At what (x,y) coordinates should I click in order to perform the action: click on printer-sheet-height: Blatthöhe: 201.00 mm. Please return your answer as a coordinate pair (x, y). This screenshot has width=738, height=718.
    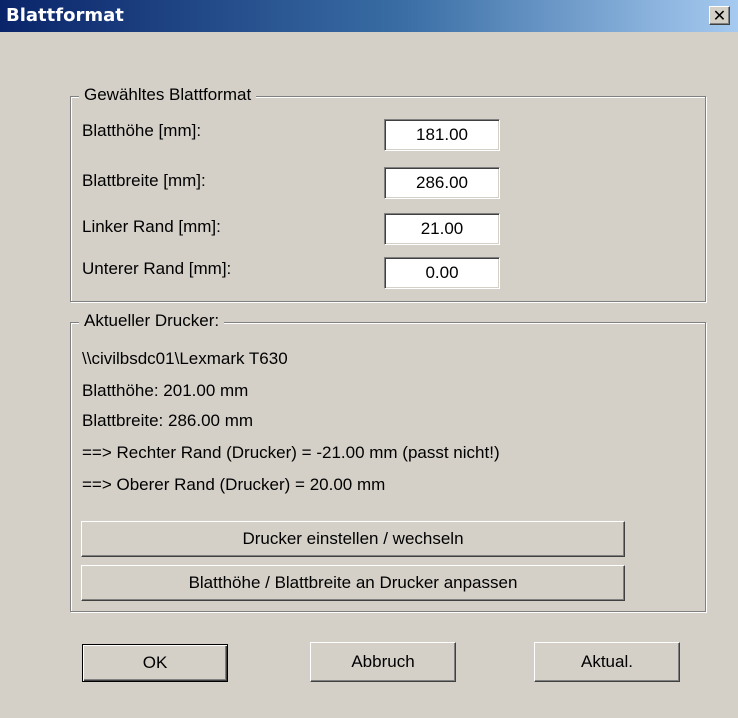
    Looking at the image, I should click on (165, 390).